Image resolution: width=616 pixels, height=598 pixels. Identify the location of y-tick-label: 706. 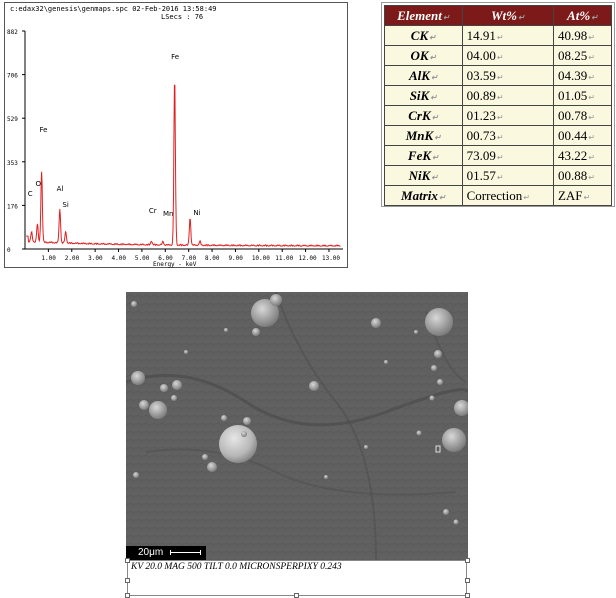
(12, 76).